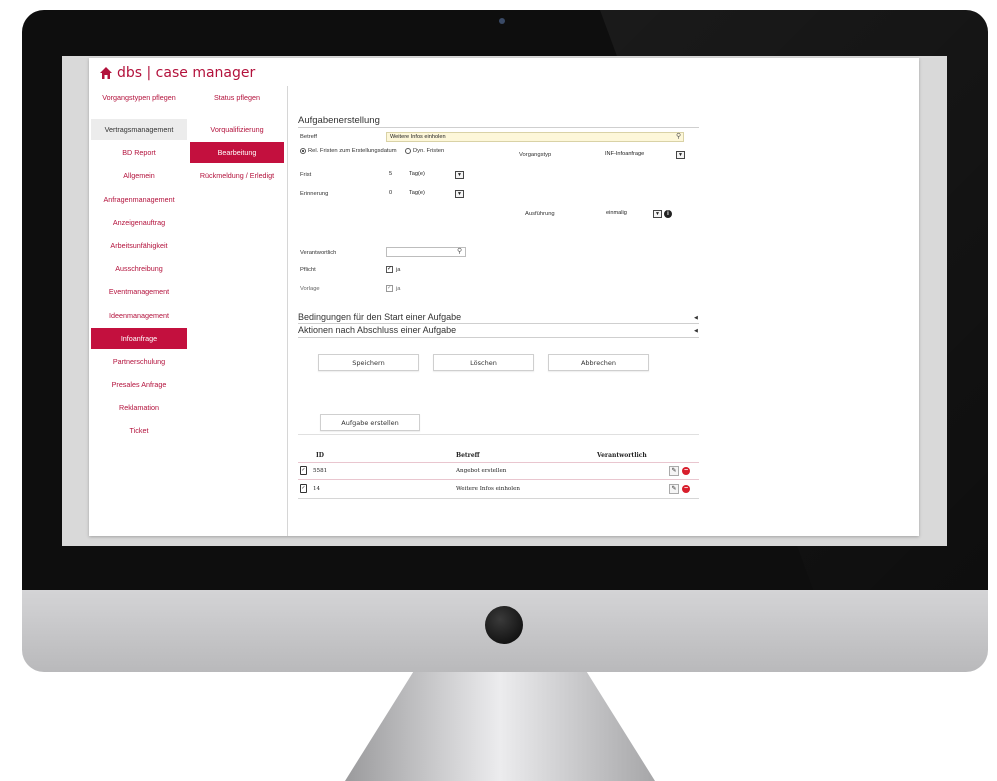  I want to click on nav-item-arbeitsunfaehigkeit: Arbeitsunfähigkeit, so click(139, 245).